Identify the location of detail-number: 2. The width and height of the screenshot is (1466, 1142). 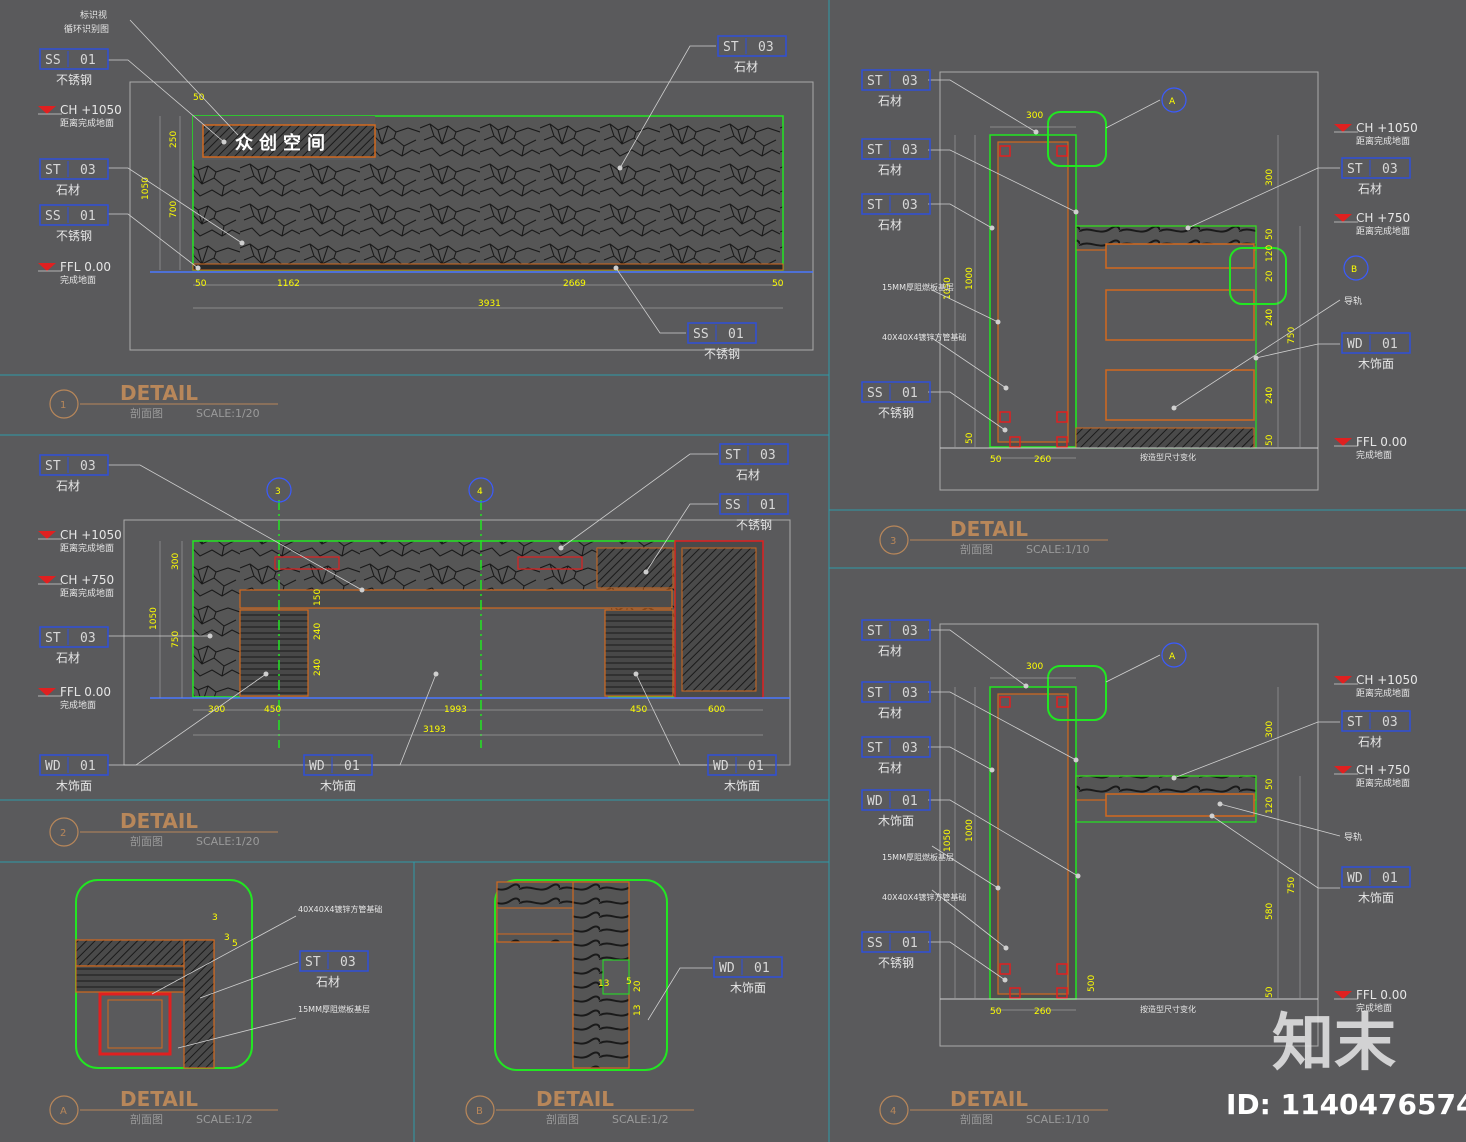
(63, 833).